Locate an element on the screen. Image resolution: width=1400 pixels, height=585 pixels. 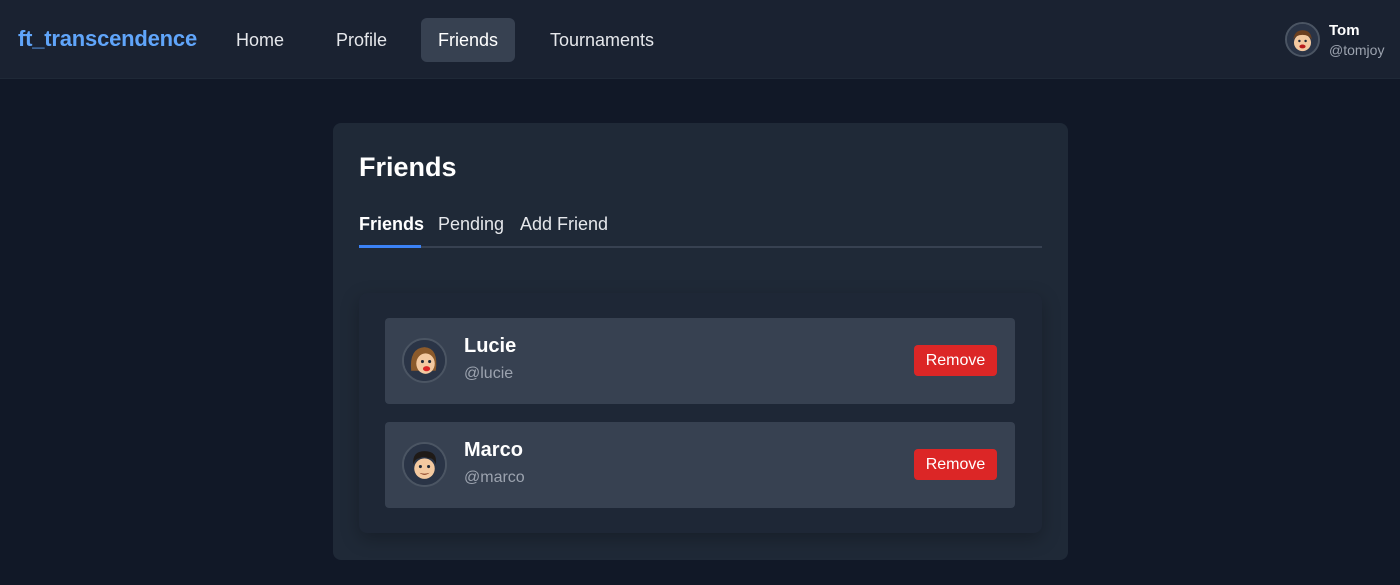
friend-row: Lucie @lucie Remove is located at coordinates (700, 361).